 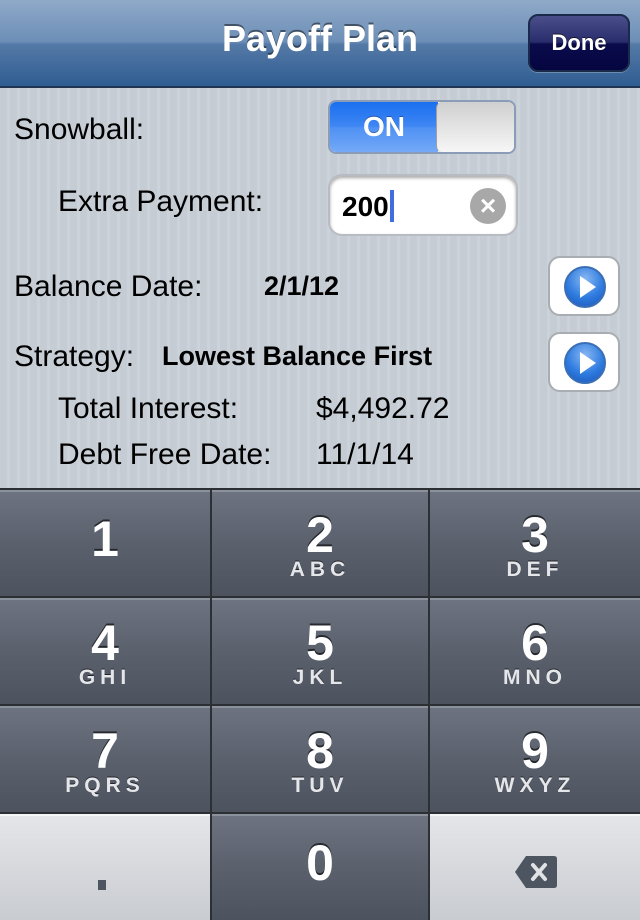 I want to click on key-2: 2 ABC, so click(x=320, y=543).